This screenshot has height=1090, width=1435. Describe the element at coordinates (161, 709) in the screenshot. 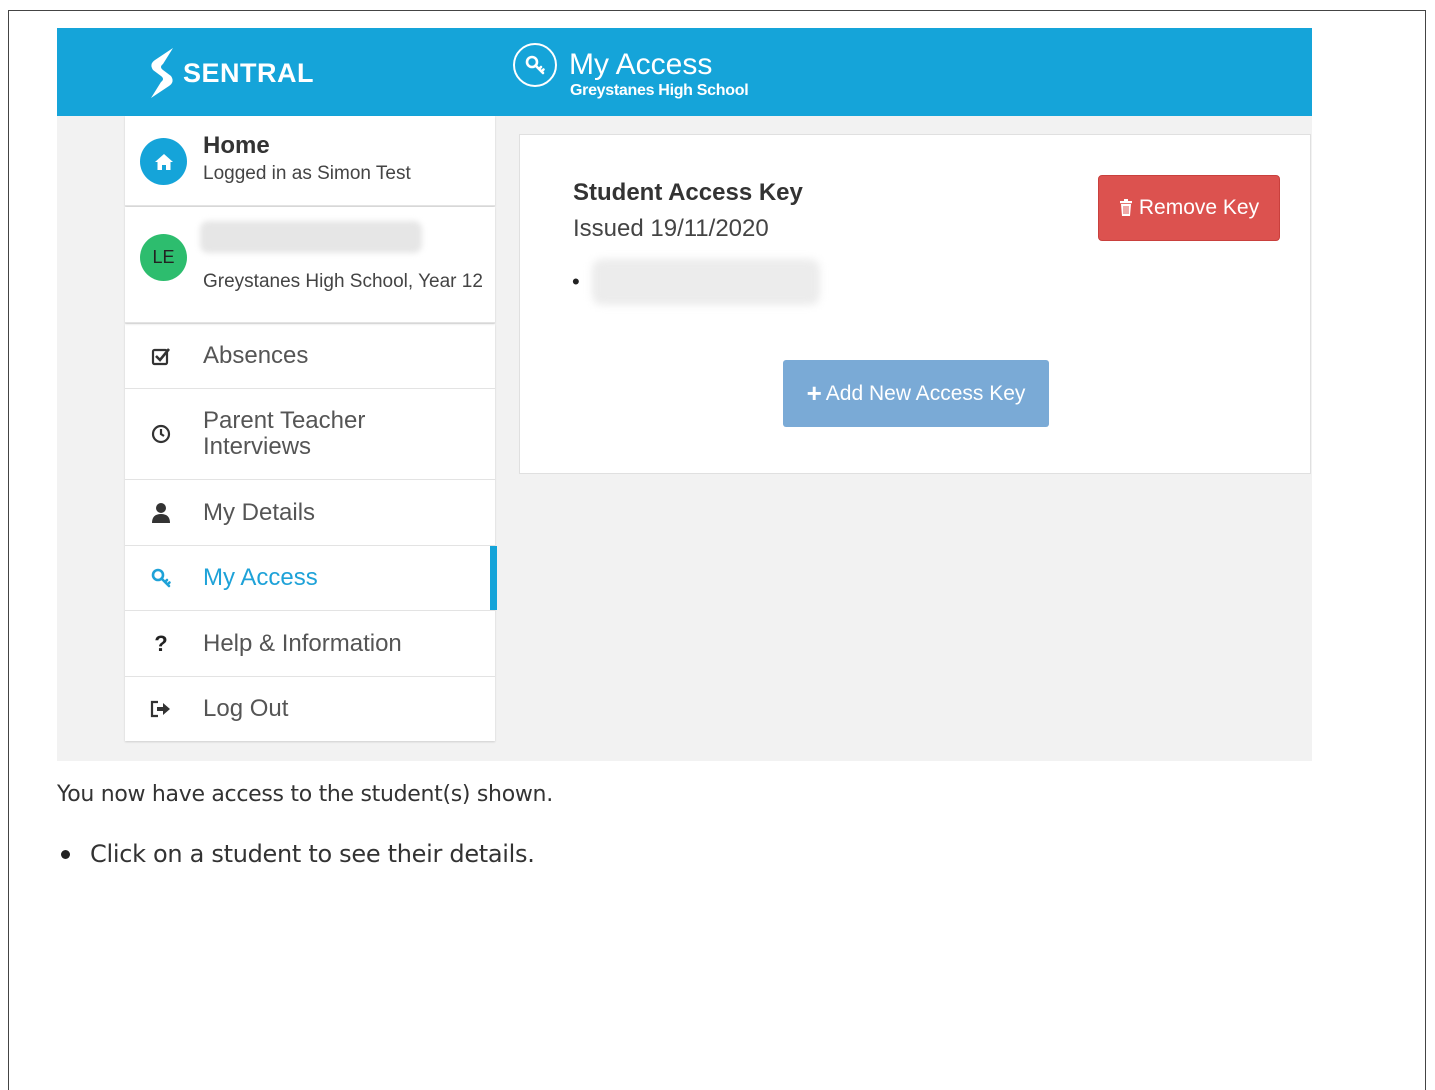

I see `logout-icon` at that location.